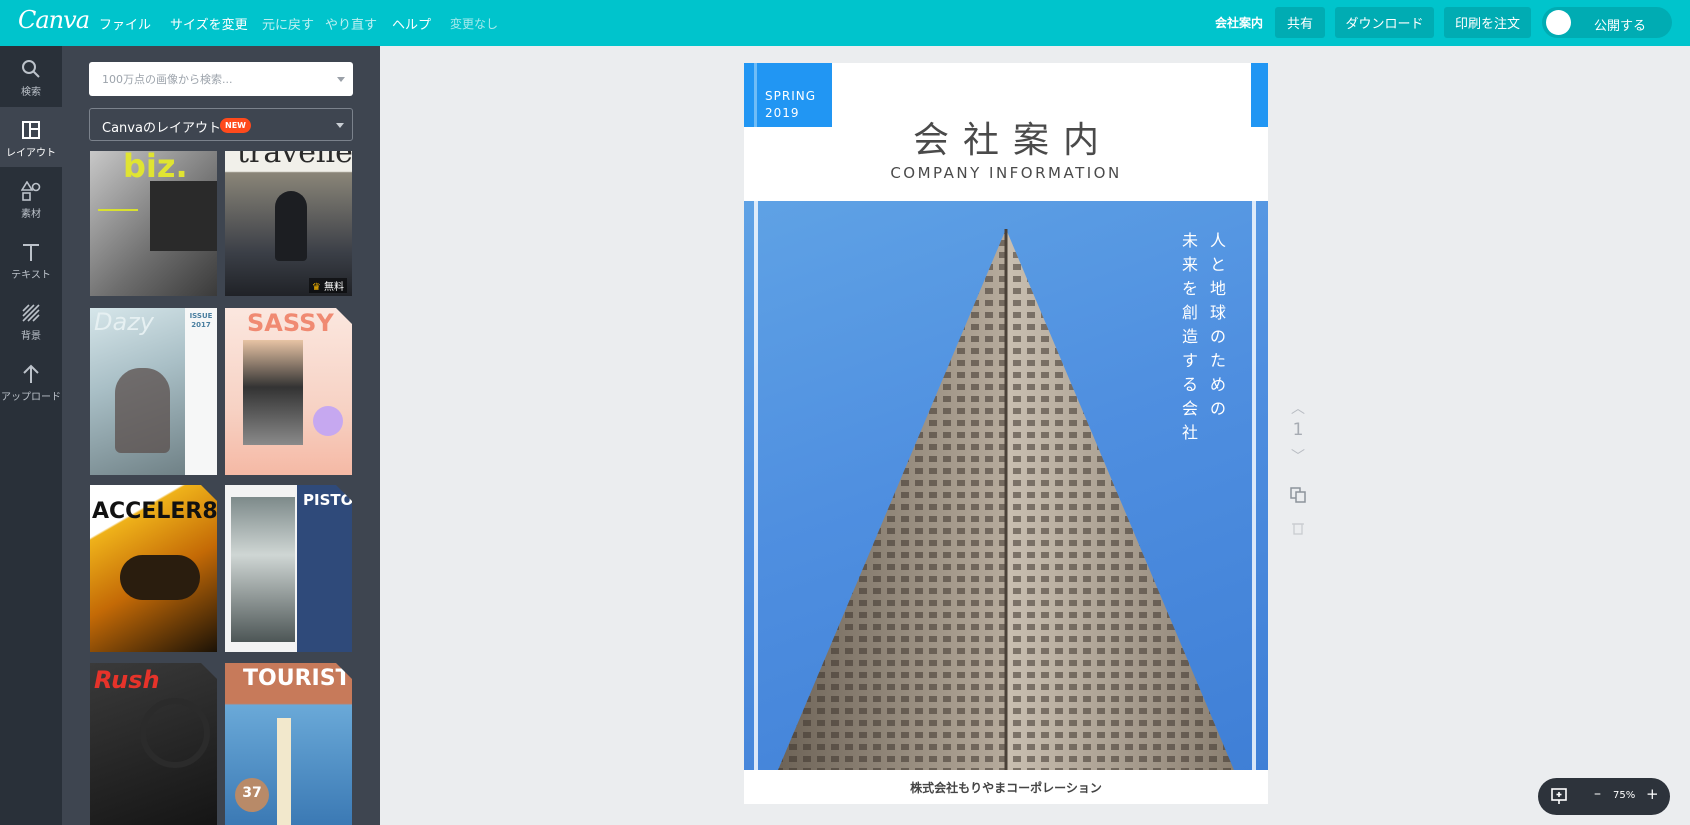 Image resolution: width=1690 pixels, height=825 pixels. I want to click on company-name: 株式会社もりやまコーポレーション, so click(1006, 787).